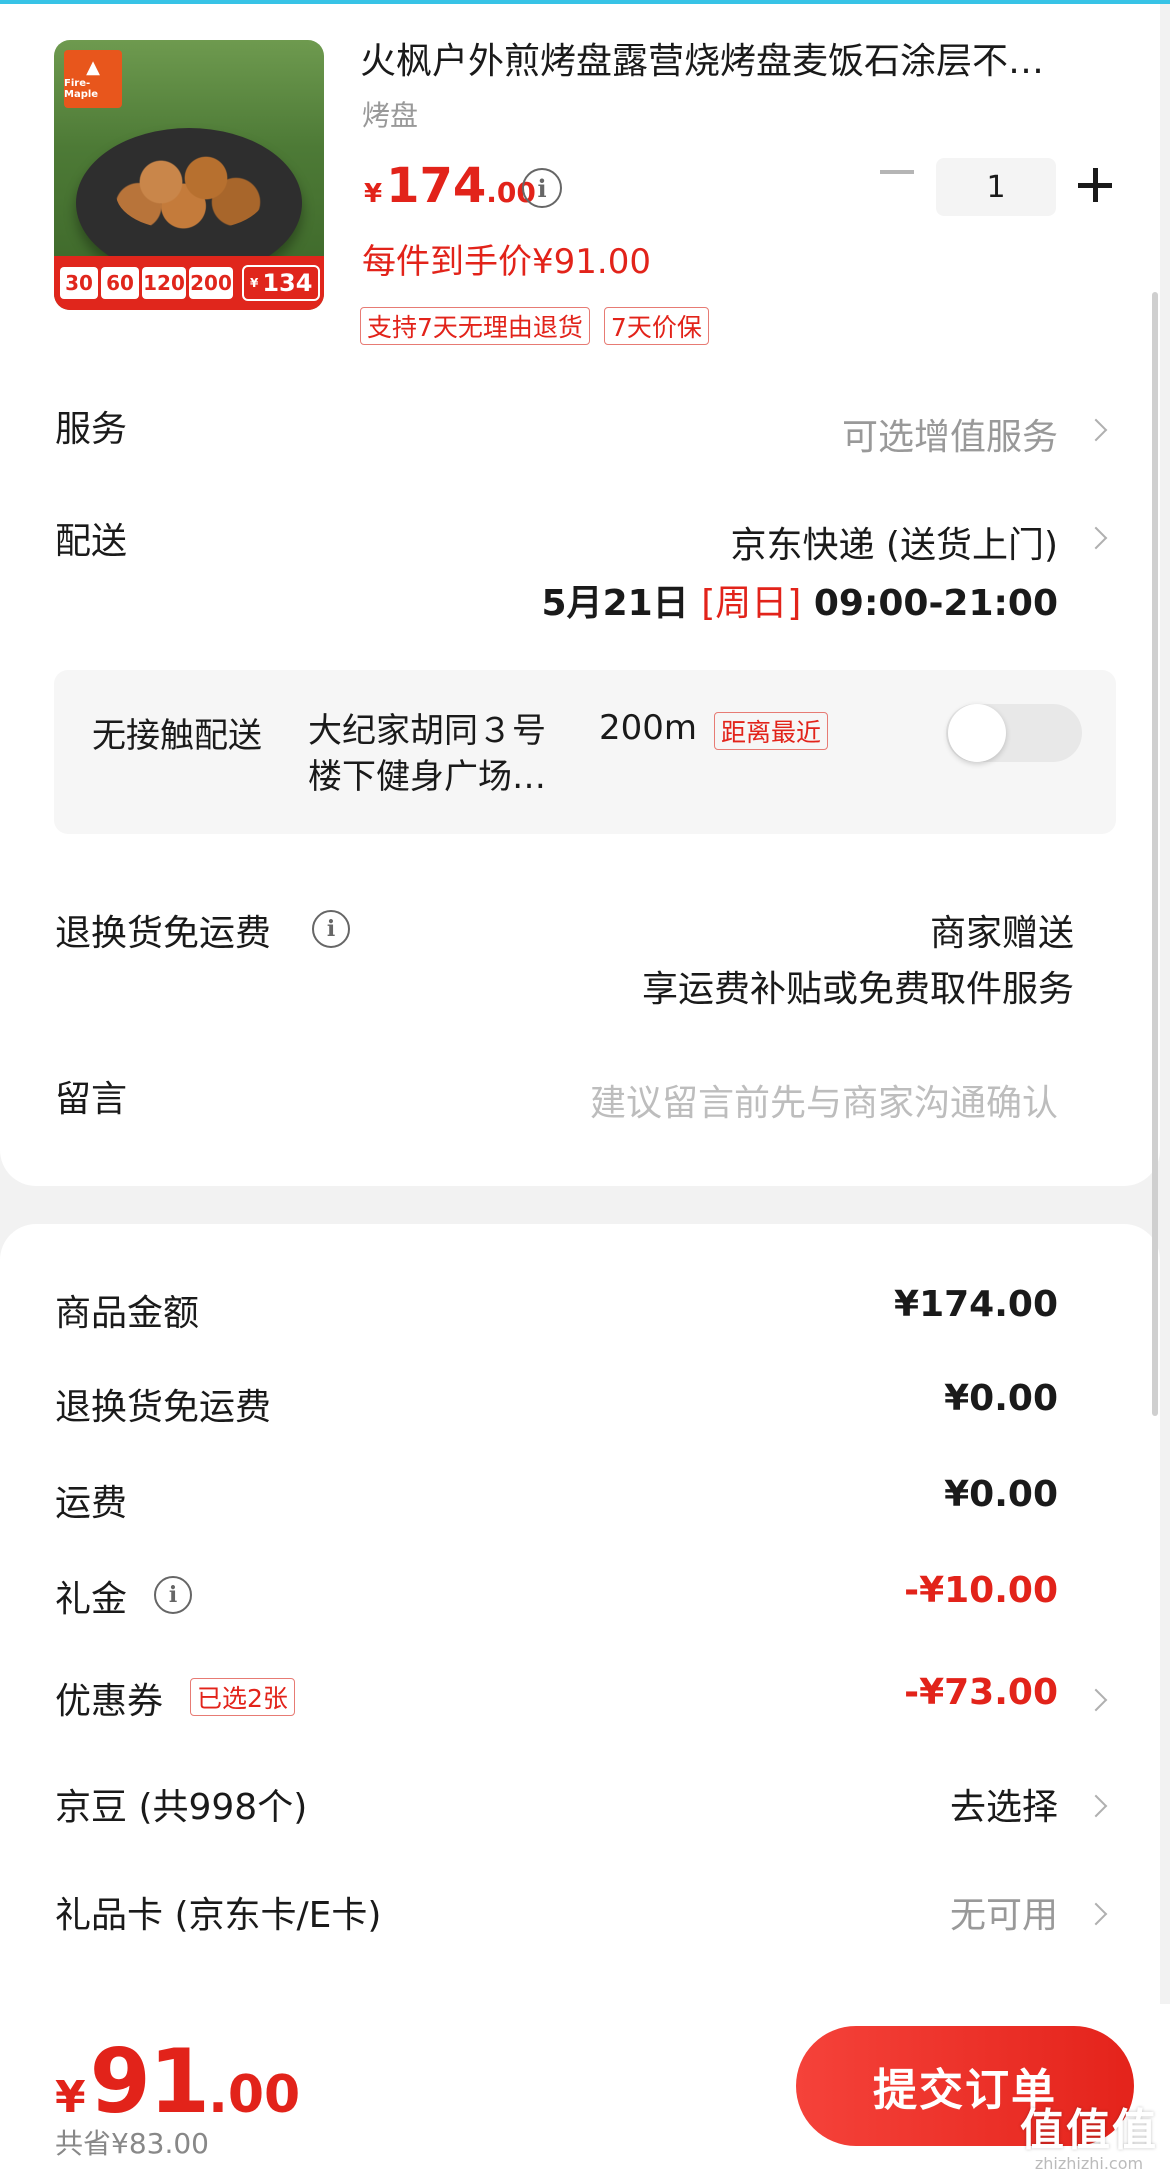  Describe the element at coordinates (93, 79) in the screenshot. I see `brand-logo: ▲ Fire-Maple` at that location.